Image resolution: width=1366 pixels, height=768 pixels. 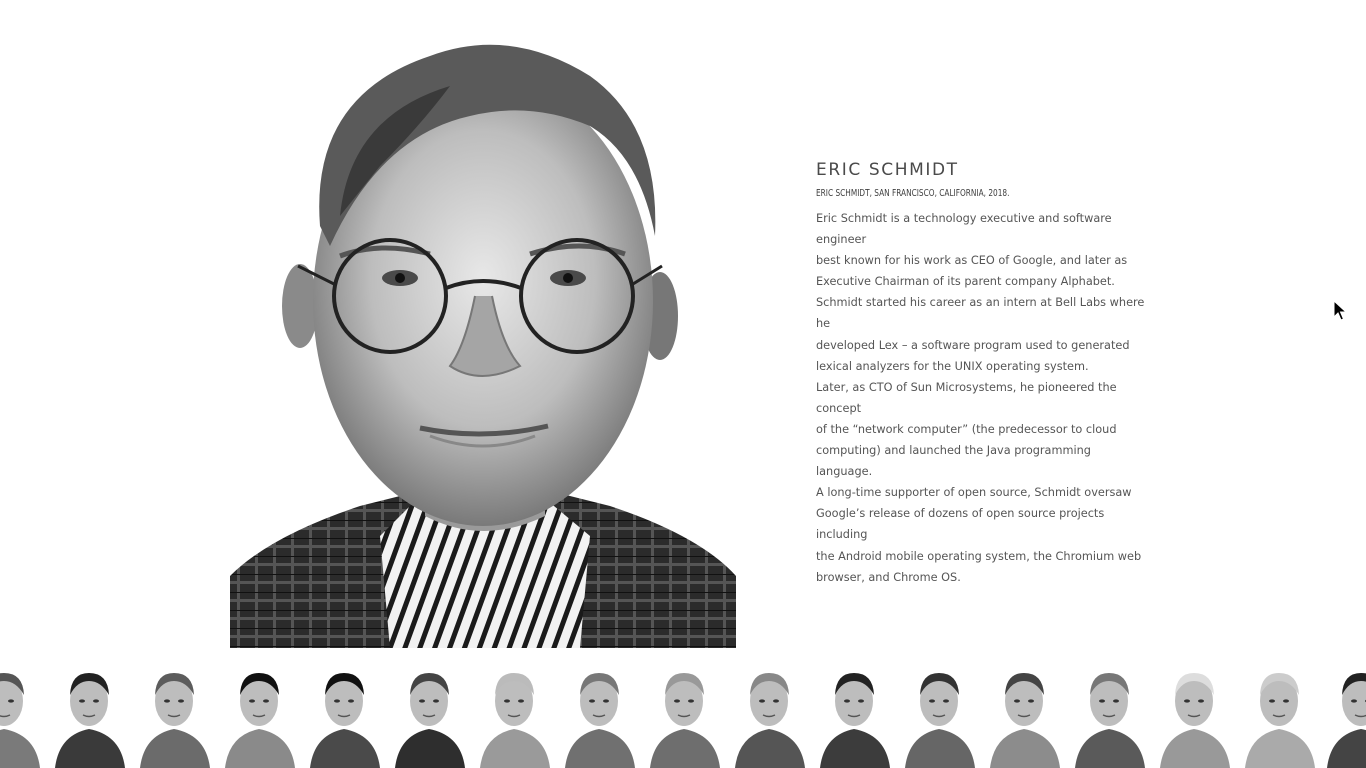 What do you see at coordinates (887, 170) in the screenshot?
I see `person-name: ERIC SCHMIDT` at bounding box center [887, 170].